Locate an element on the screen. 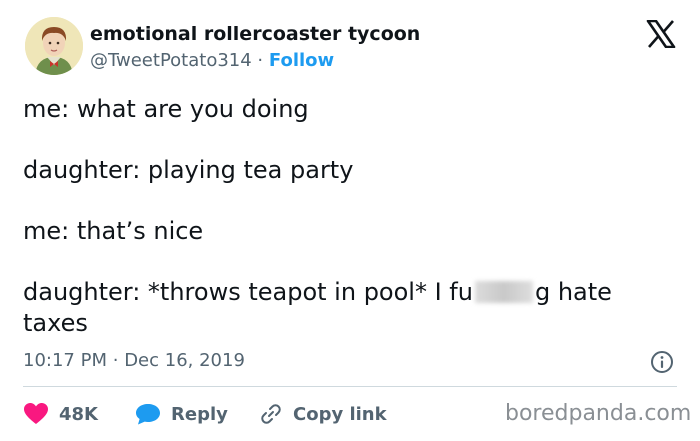  like-button: 48K is located at coordinates (60, 414).